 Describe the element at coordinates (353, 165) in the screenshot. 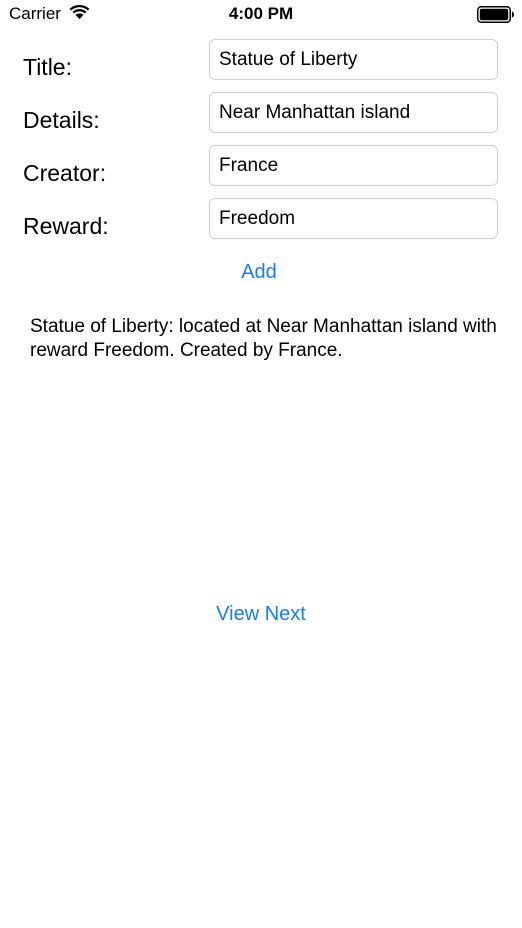

I see `creator-field` at that location.